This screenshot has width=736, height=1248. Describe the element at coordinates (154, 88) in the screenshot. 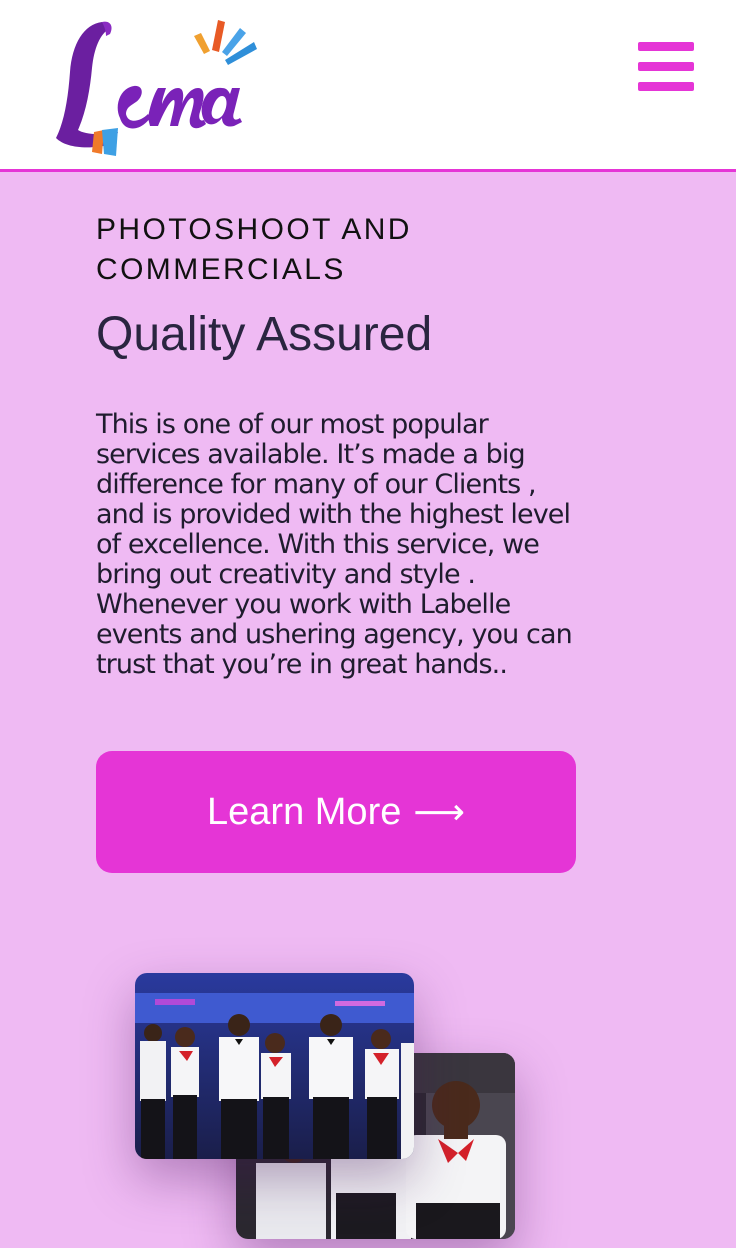

I see `brand-logo` at that location.